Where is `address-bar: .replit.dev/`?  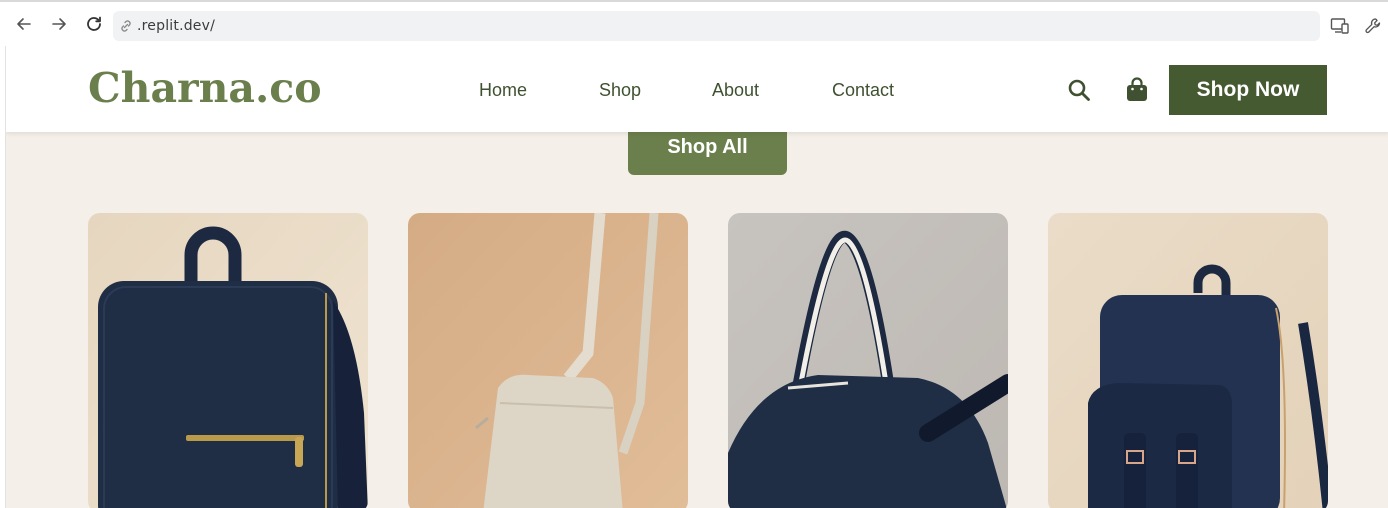 address-bar: .replit.dev/ is located at coordinates (716, 26).